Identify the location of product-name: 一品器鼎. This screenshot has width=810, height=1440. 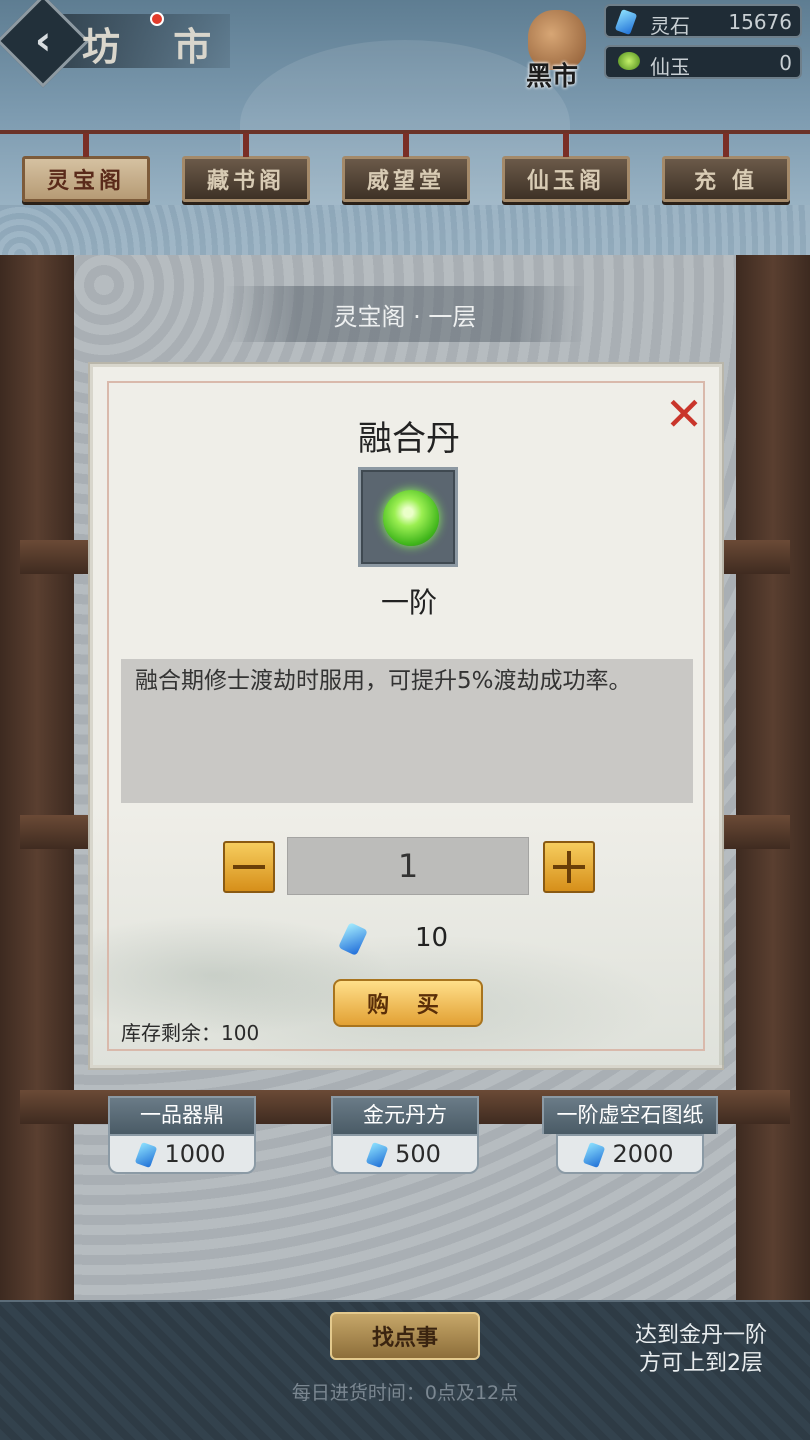
(182, 1115).